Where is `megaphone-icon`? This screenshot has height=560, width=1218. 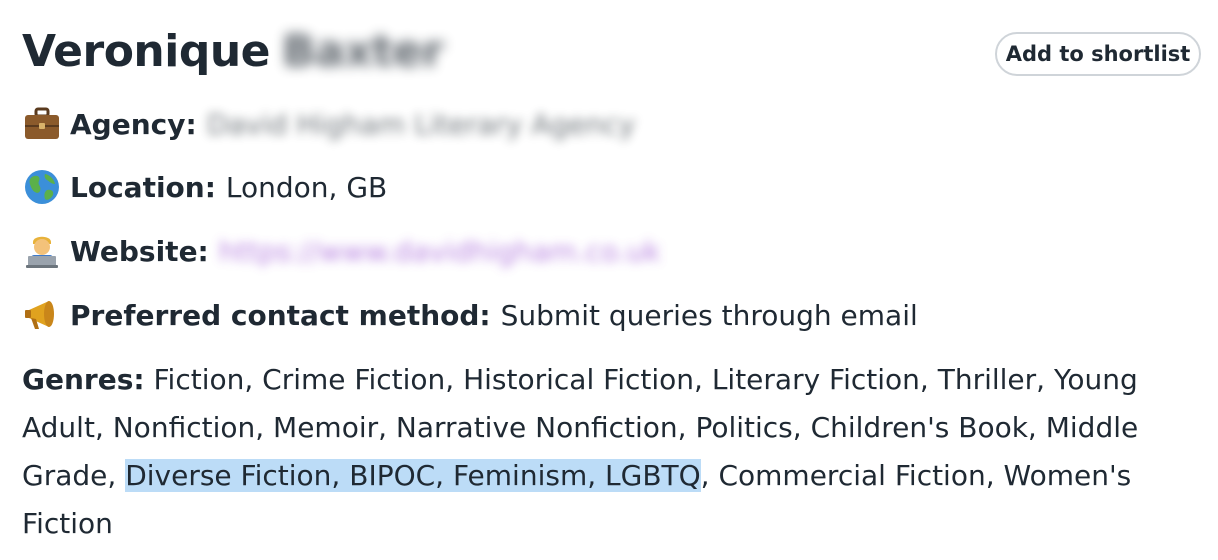
megaphone-icon is located at coordinates (42, 315).